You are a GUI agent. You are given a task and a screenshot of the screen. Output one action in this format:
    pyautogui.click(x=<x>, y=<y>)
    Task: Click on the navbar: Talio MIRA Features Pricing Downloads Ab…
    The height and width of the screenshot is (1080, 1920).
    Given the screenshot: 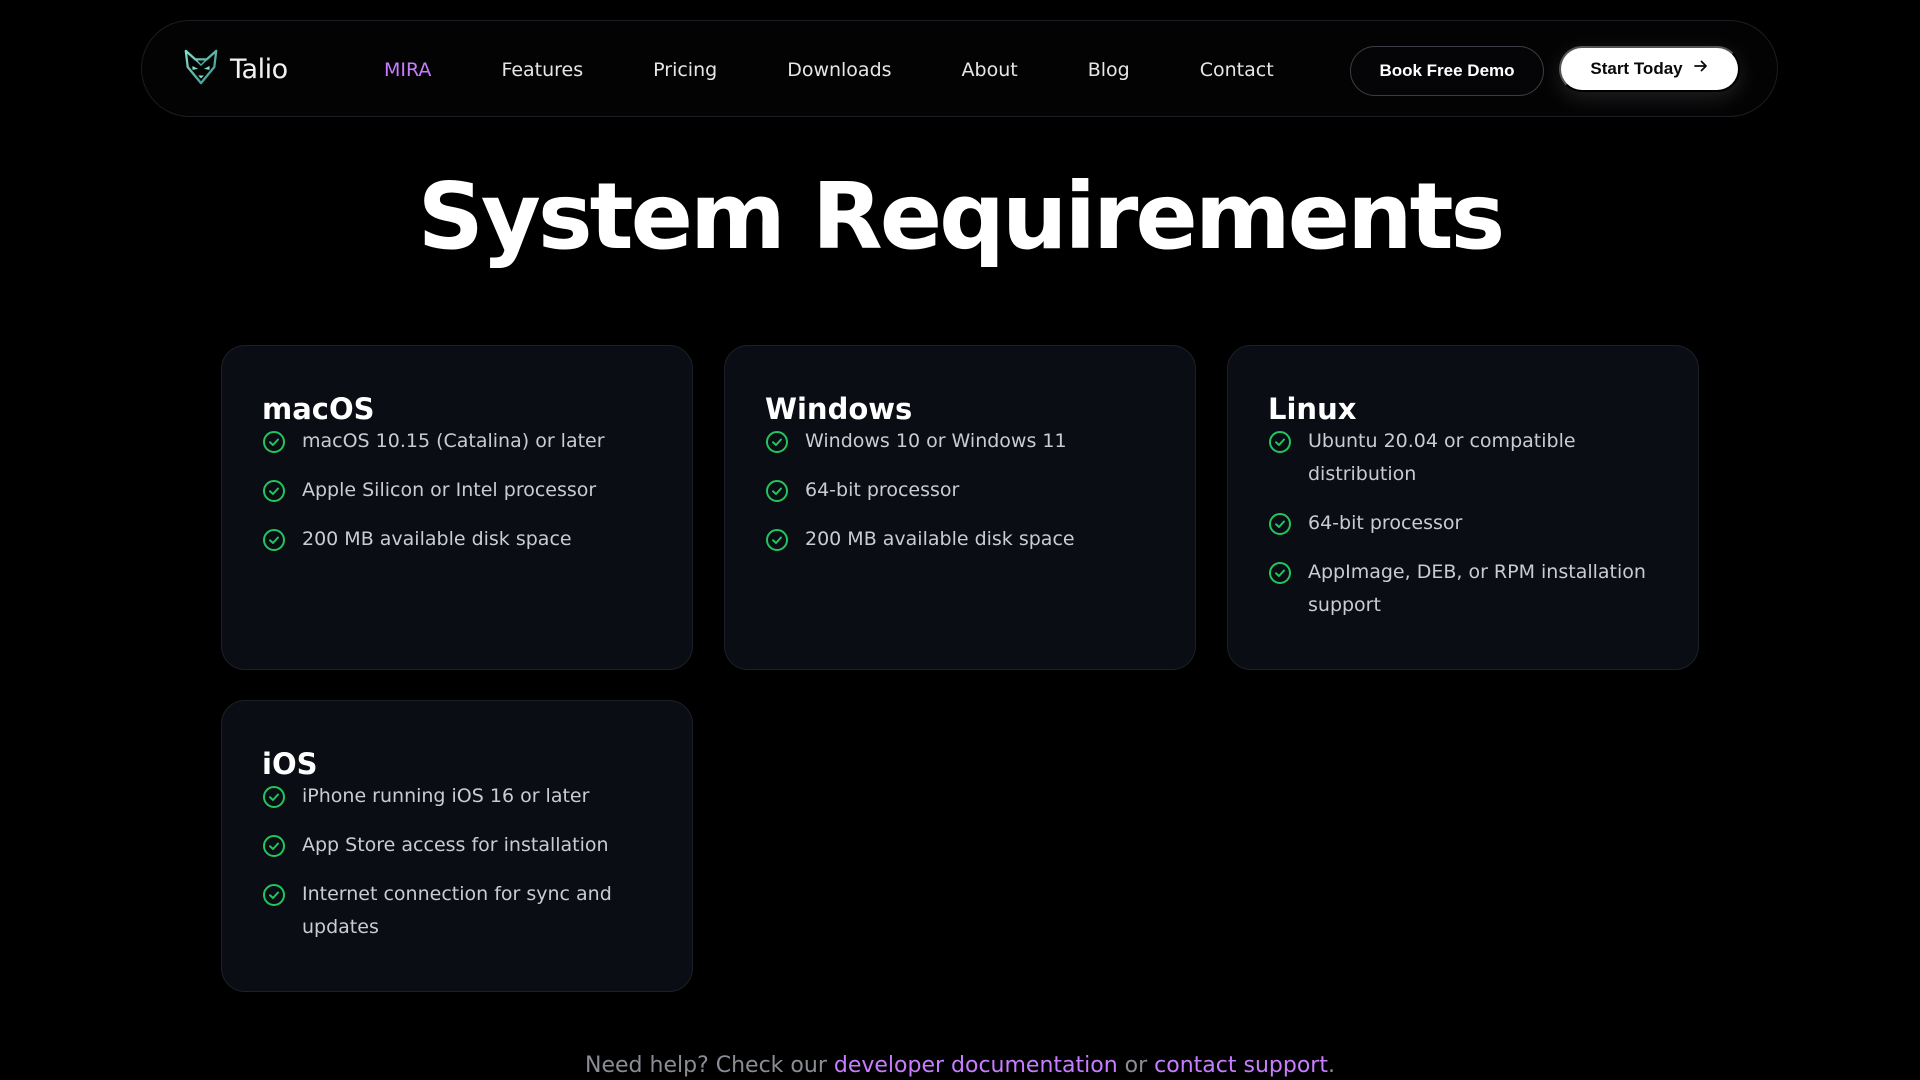 What is the action you would take?
    pyautogui.click(x=959, y=68)
    